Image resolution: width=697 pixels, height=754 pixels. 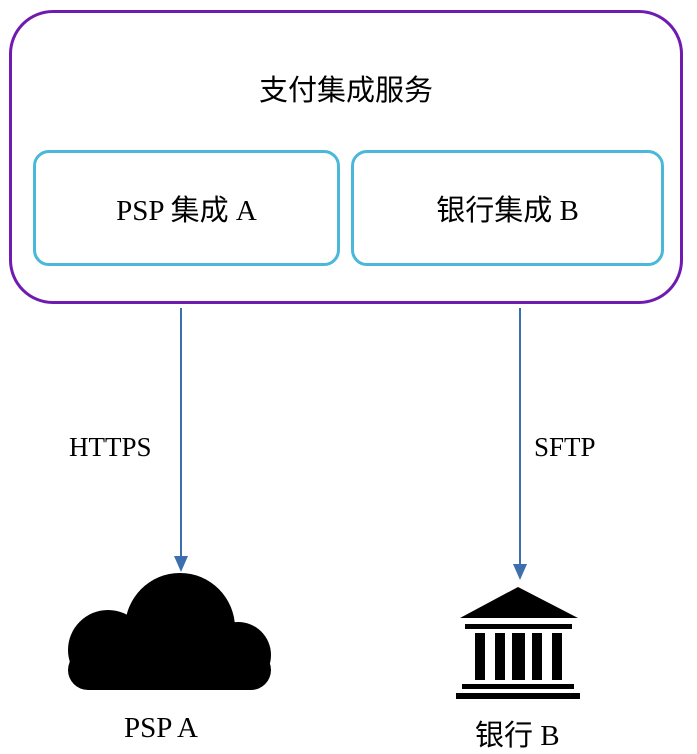 I want to click on cloud-icon, so click(x=169, y=631).